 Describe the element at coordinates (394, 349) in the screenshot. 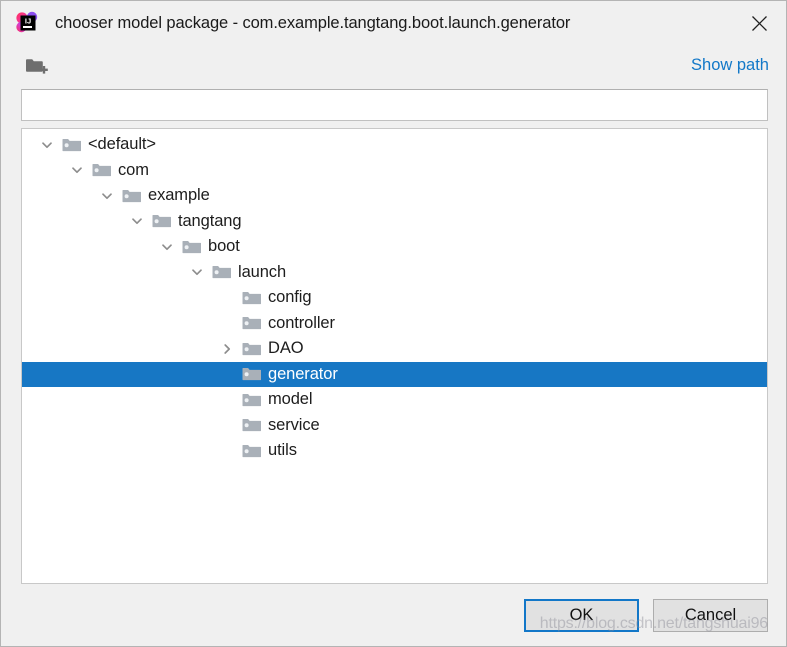

I see `tree-row-dao: DAO` at that location.